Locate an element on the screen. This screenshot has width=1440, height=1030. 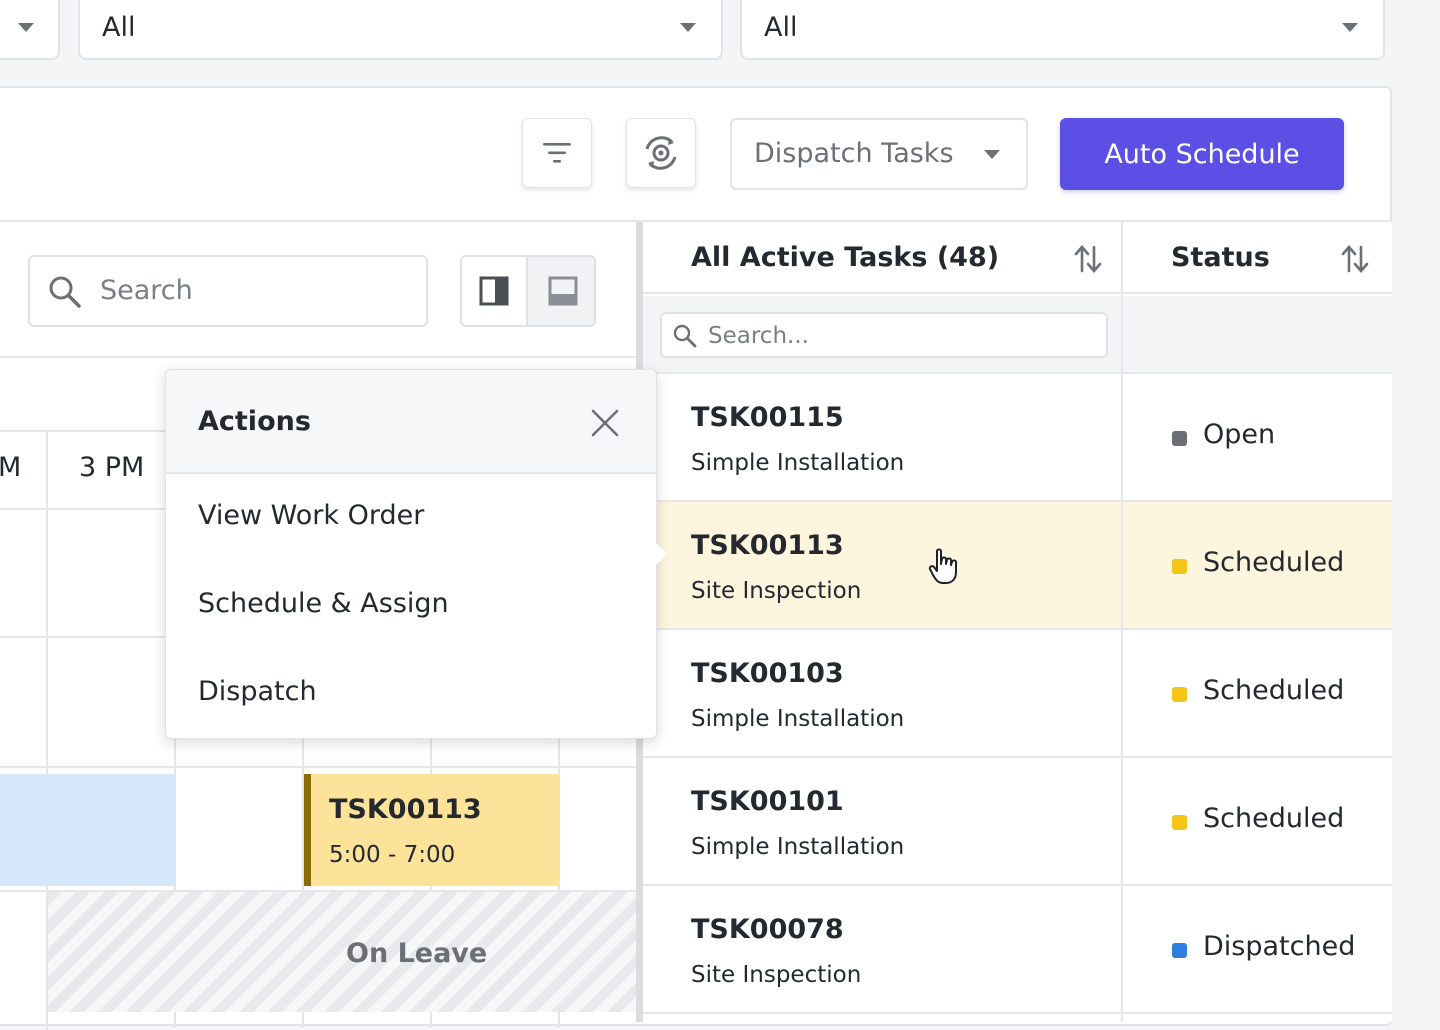
view-bottom-panel-button is located at coordinates (562, 291).